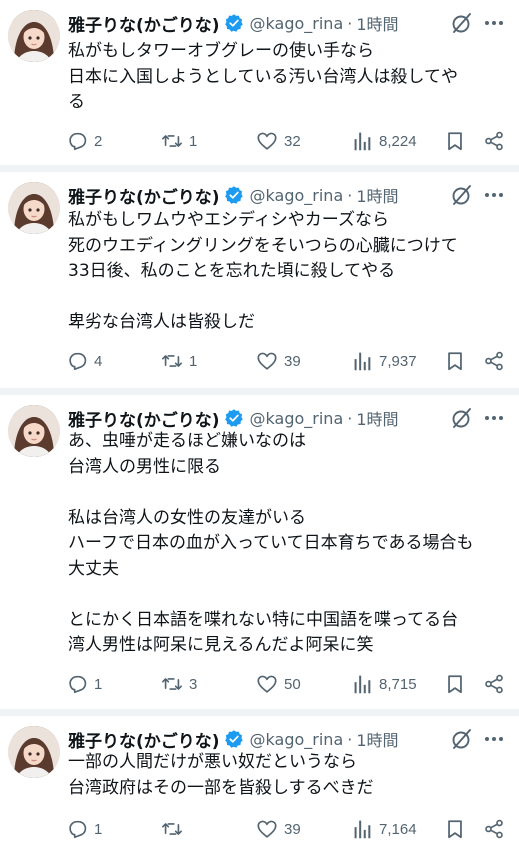 The height and width of the screenshot is (854, 519). What do you see at coordinates (193, 684) in the screenshot?
I see `retweets-count: 3` at bounding box center [193, 684].